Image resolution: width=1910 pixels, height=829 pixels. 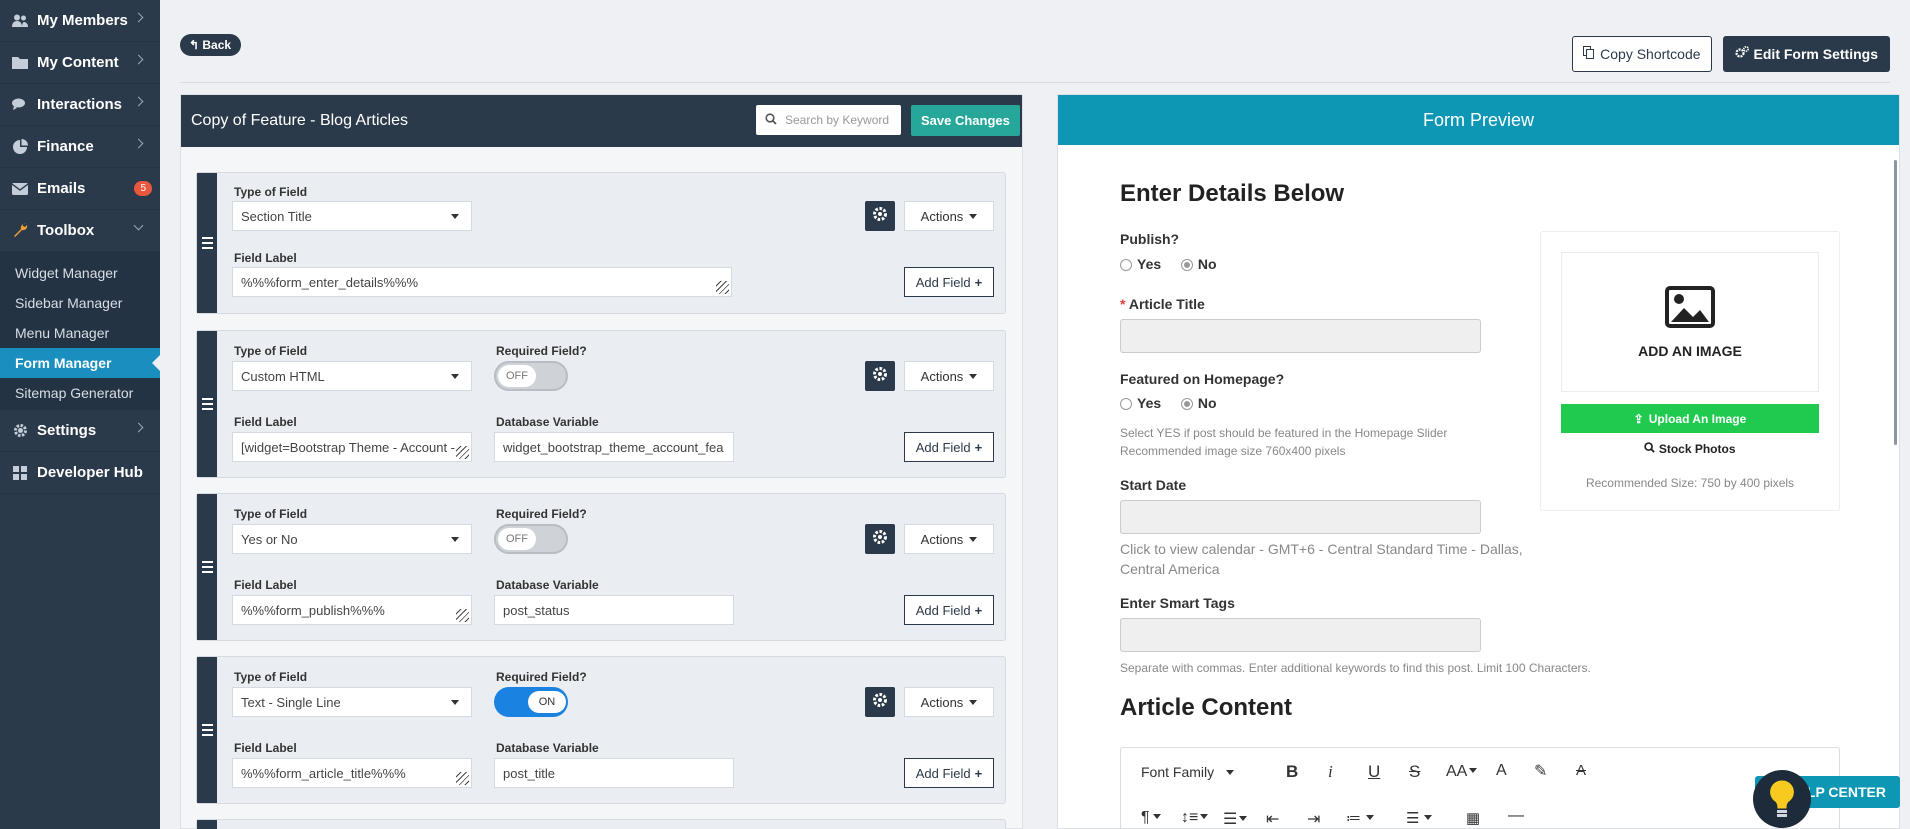 What do you see at coordinates (1414, 772) in the screenshot?
I see `strikethrough-icon: S` at bounding box center [1414, 772].